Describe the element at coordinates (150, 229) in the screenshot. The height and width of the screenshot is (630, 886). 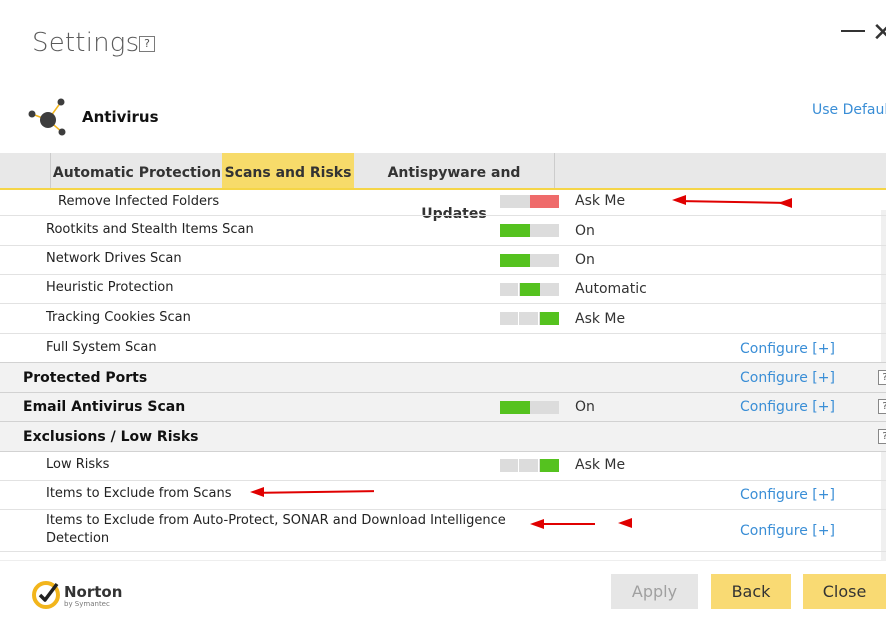
I see `setting-label: Rootkits and Stealth Items Scan` at that location.